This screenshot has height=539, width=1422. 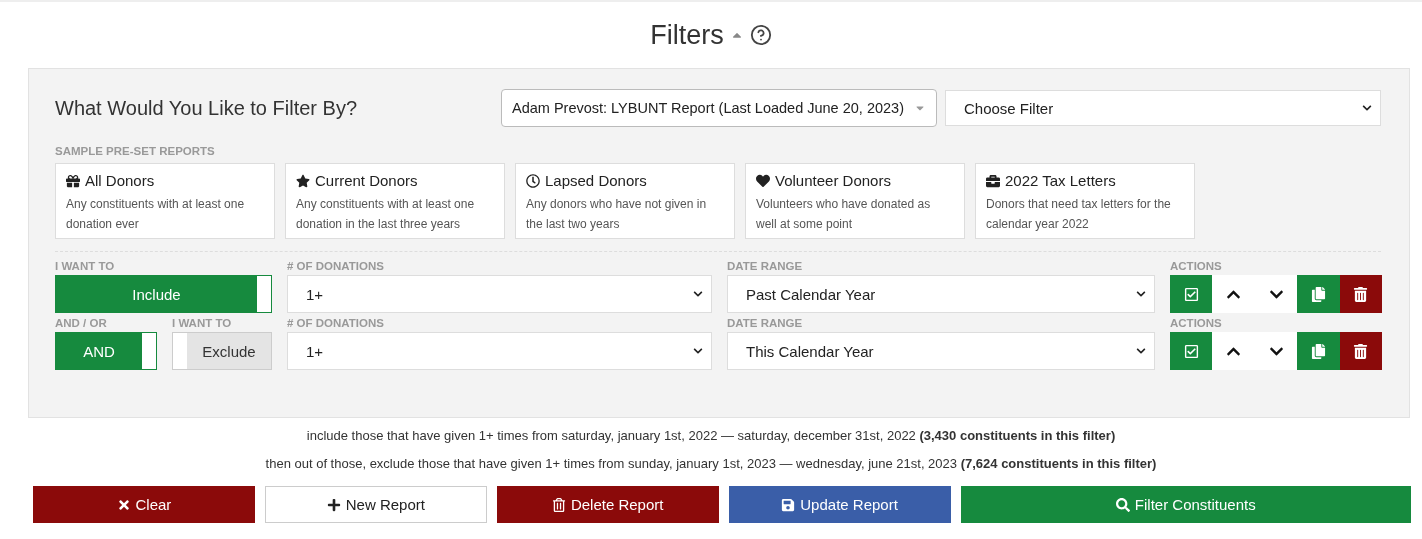 What do you see at coordinates (1186, 504) in the screenshot?
I see `filter-button: Filter Constituents` at bounding box center [1186, 504].